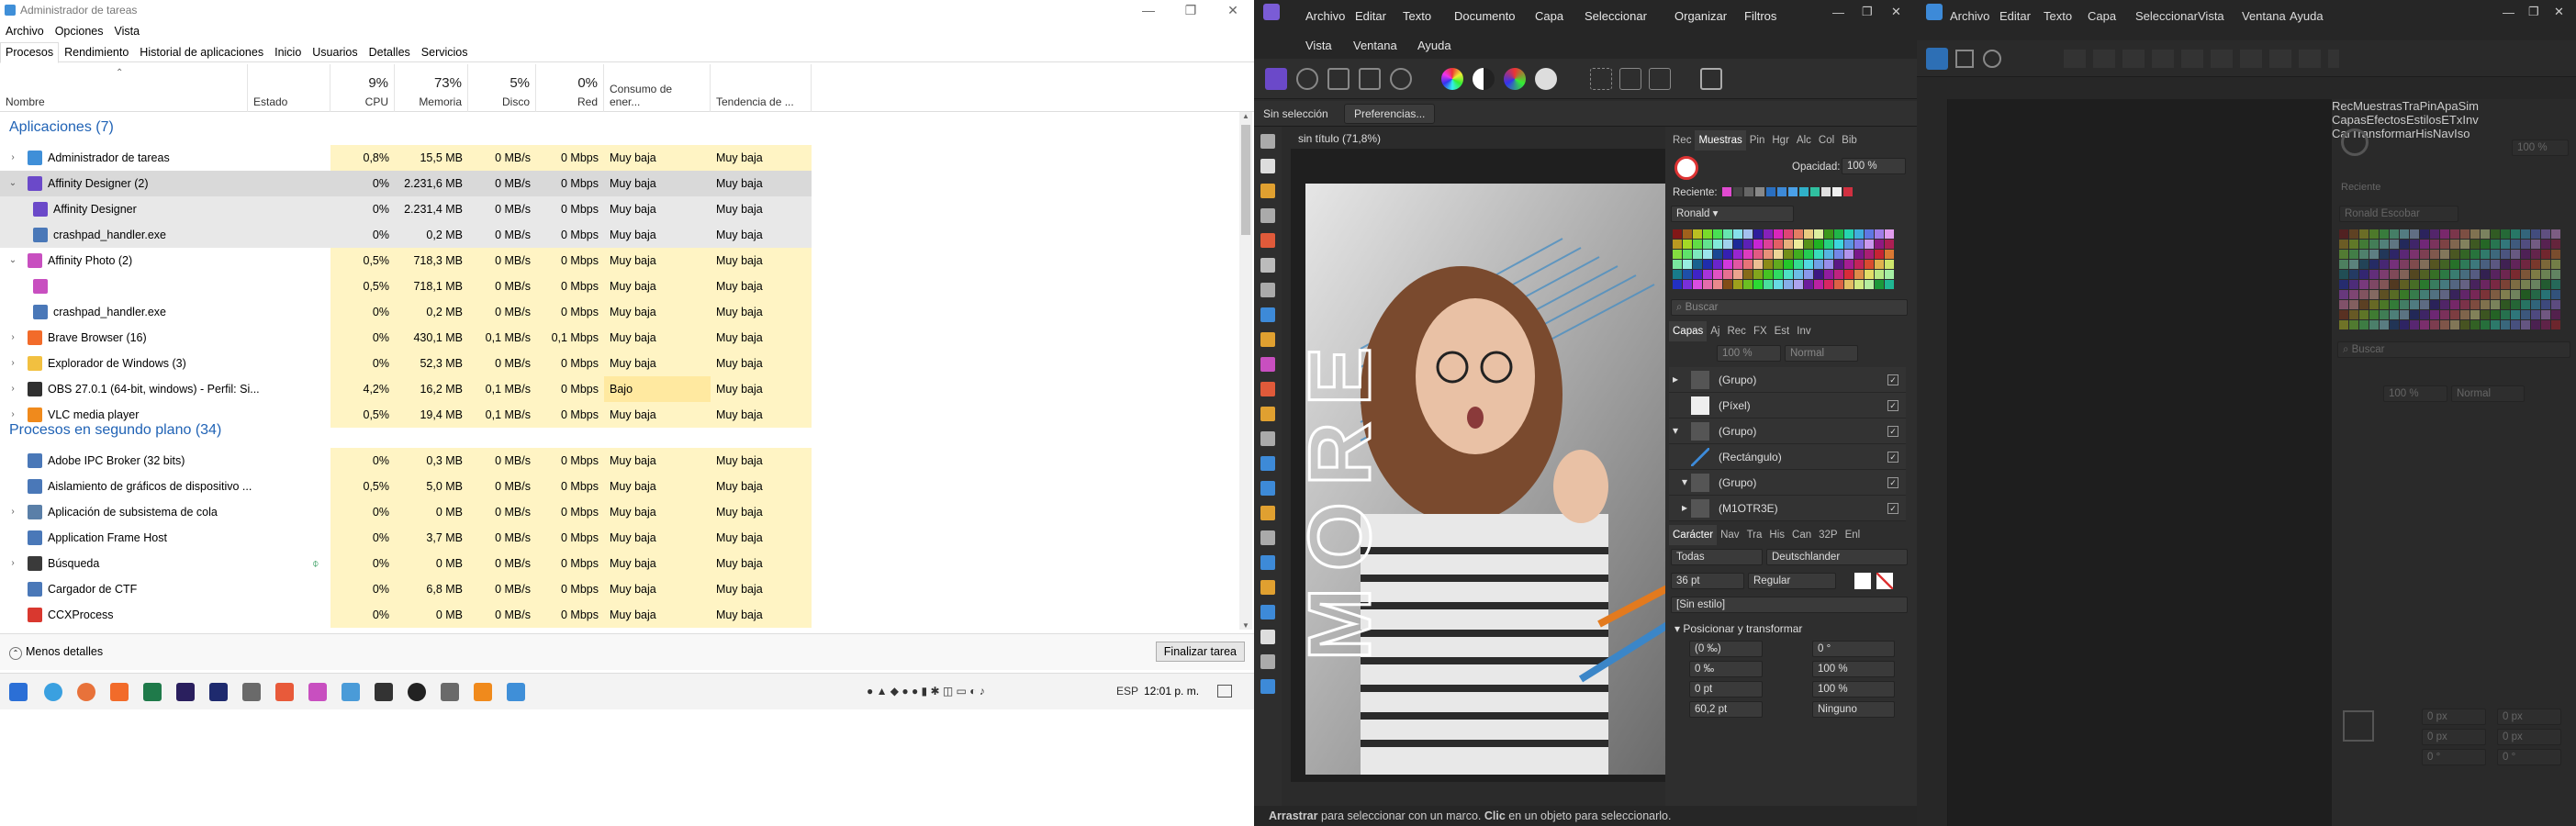  I want to click on photo-transform-field: 0 °, so click(2454, 757).